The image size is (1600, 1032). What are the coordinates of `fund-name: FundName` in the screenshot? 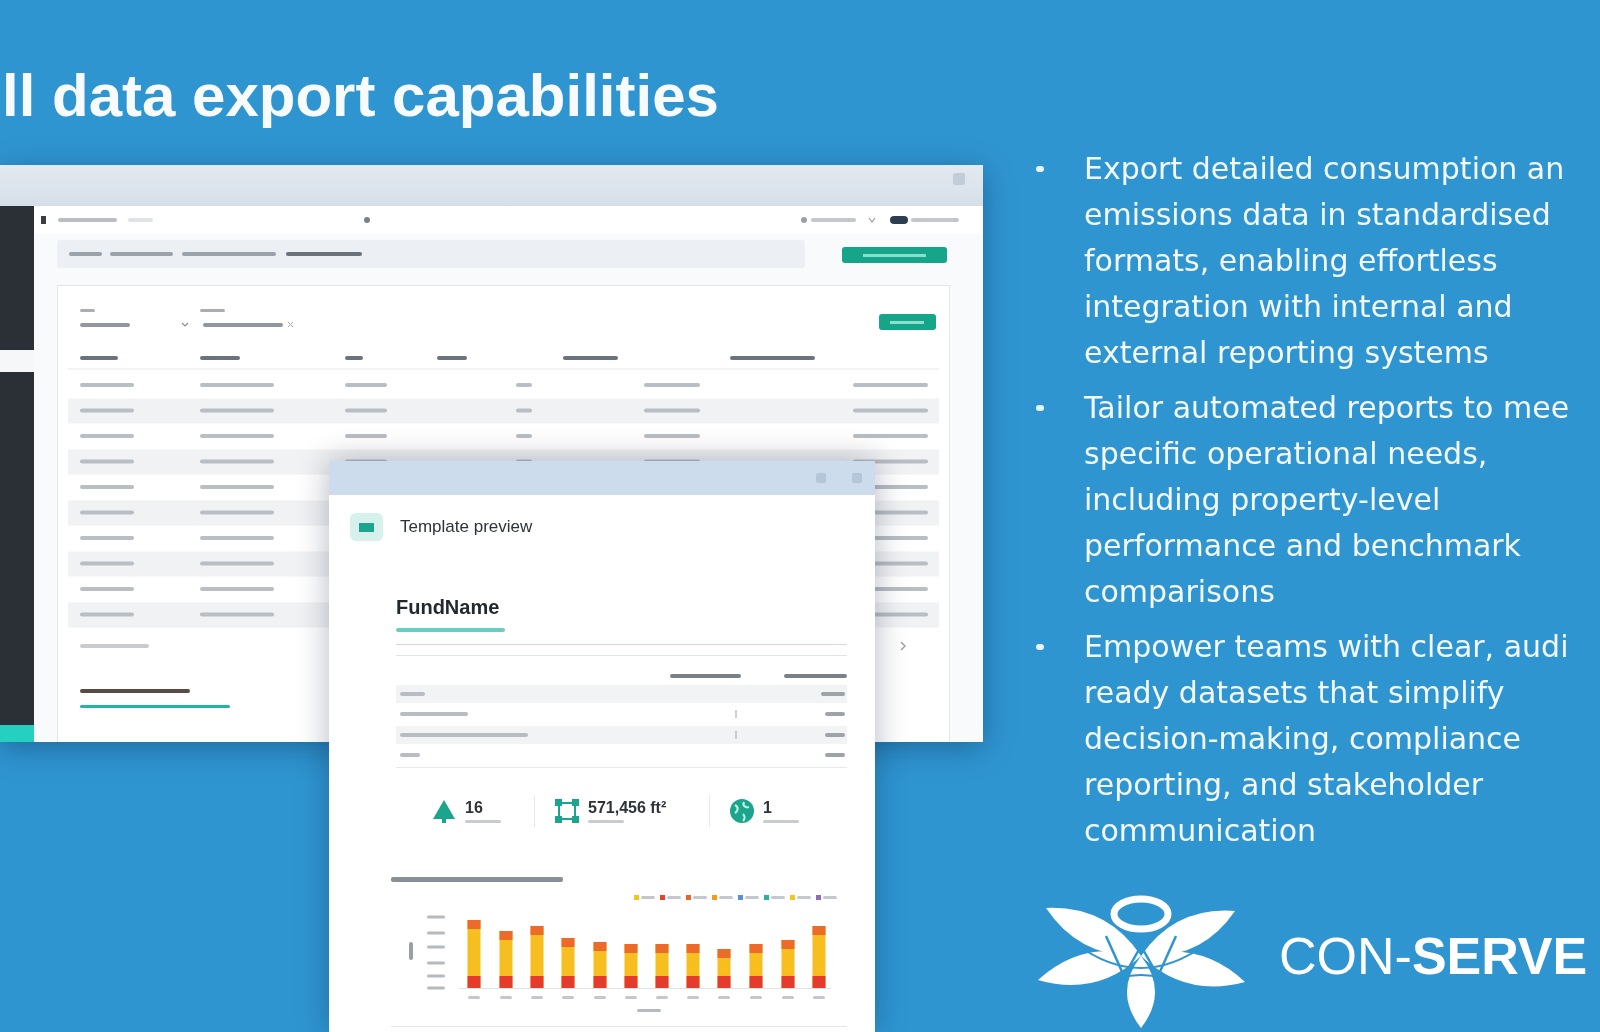 It's located at (448, 607).